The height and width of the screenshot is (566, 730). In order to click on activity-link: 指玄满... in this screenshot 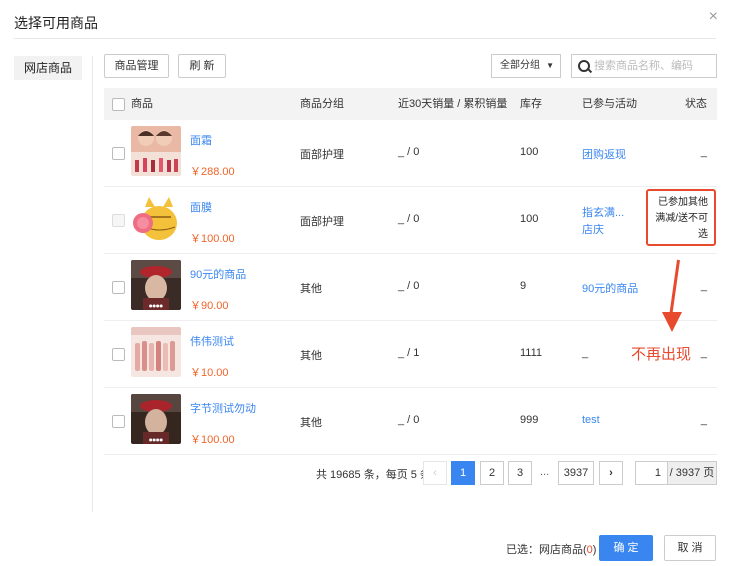, I will do `click(603, 212)`.